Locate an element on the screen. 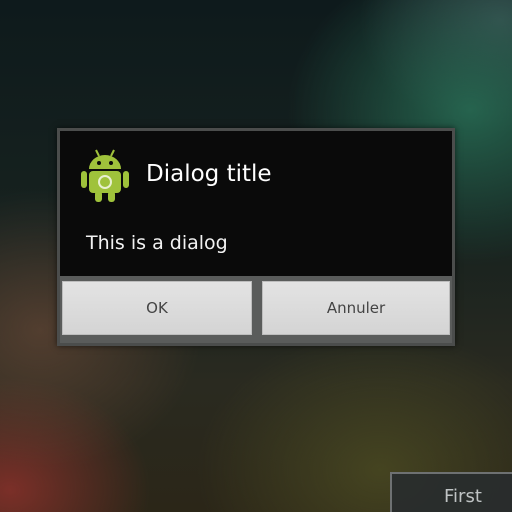 The image size is (512, 512). dialog-title: Dialog title is located at coordinates (209, 174).